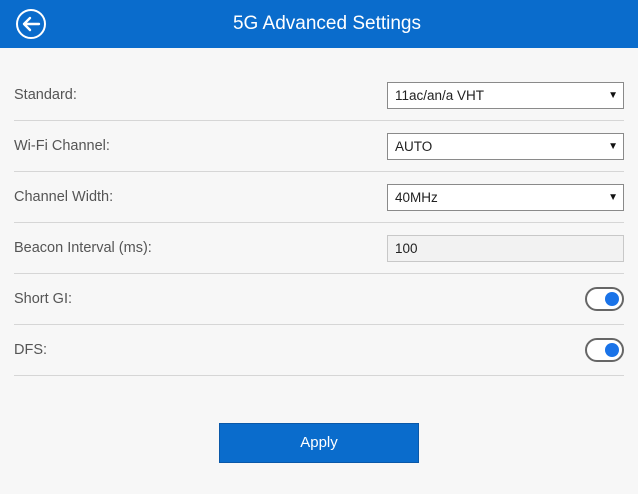  I want to click on wifi-channel-label: Wi-Fi Channel:, so click(62, 146).